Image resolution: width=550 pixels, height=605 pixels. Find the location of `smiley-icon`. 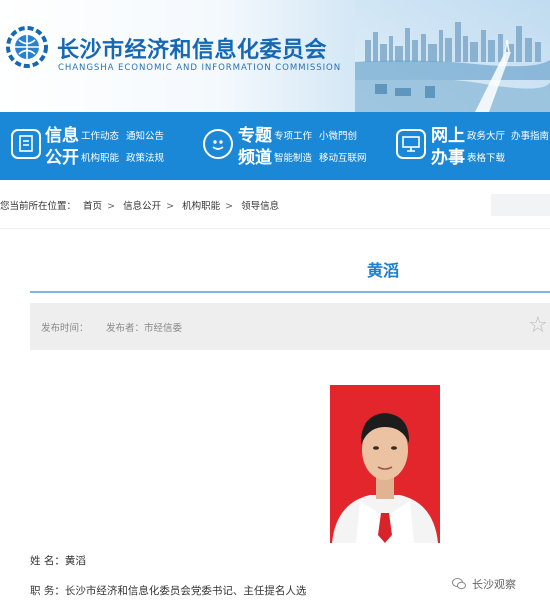

smiley-icon is located at coordinates (218, 144).